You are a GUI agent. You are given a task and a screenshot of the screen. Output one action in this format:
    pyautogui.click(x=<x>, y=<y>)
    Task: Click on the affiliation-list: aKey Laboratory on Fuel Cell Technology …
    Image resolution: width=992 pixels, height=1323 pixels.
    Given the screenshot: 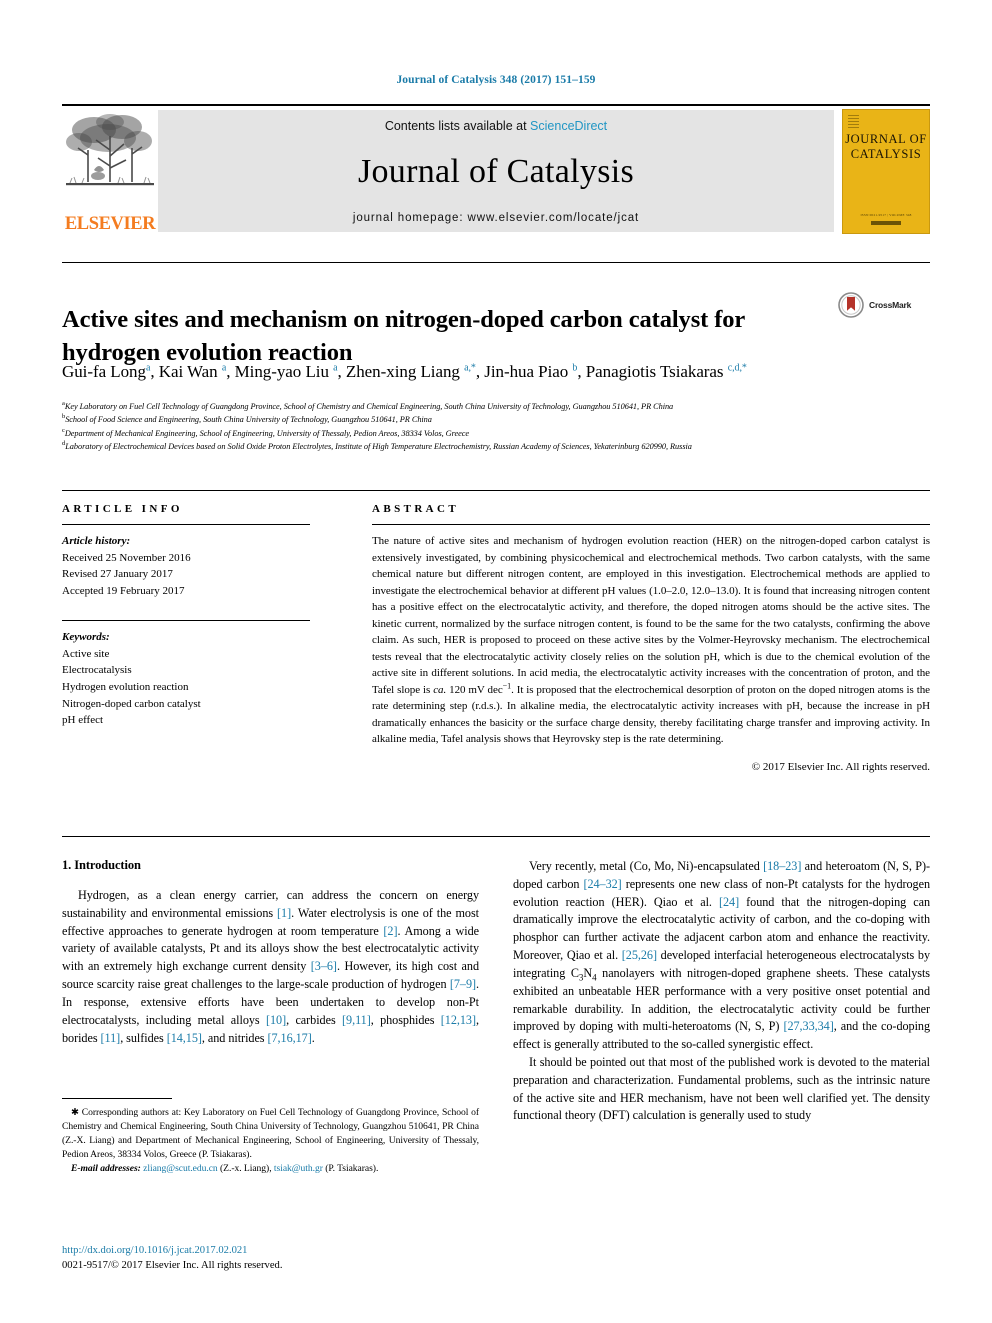 What is the action you would take?
    pyautogui.click(x=498, y=427)
    